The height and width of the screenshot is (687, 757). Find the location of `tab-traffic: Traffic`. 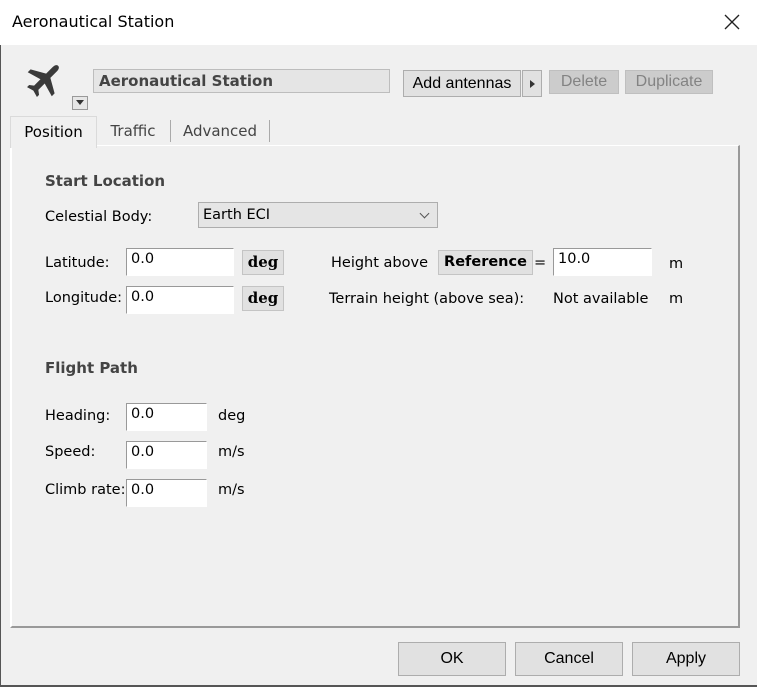

tab-traffic: Traffic is located at coordinates (133, 131).